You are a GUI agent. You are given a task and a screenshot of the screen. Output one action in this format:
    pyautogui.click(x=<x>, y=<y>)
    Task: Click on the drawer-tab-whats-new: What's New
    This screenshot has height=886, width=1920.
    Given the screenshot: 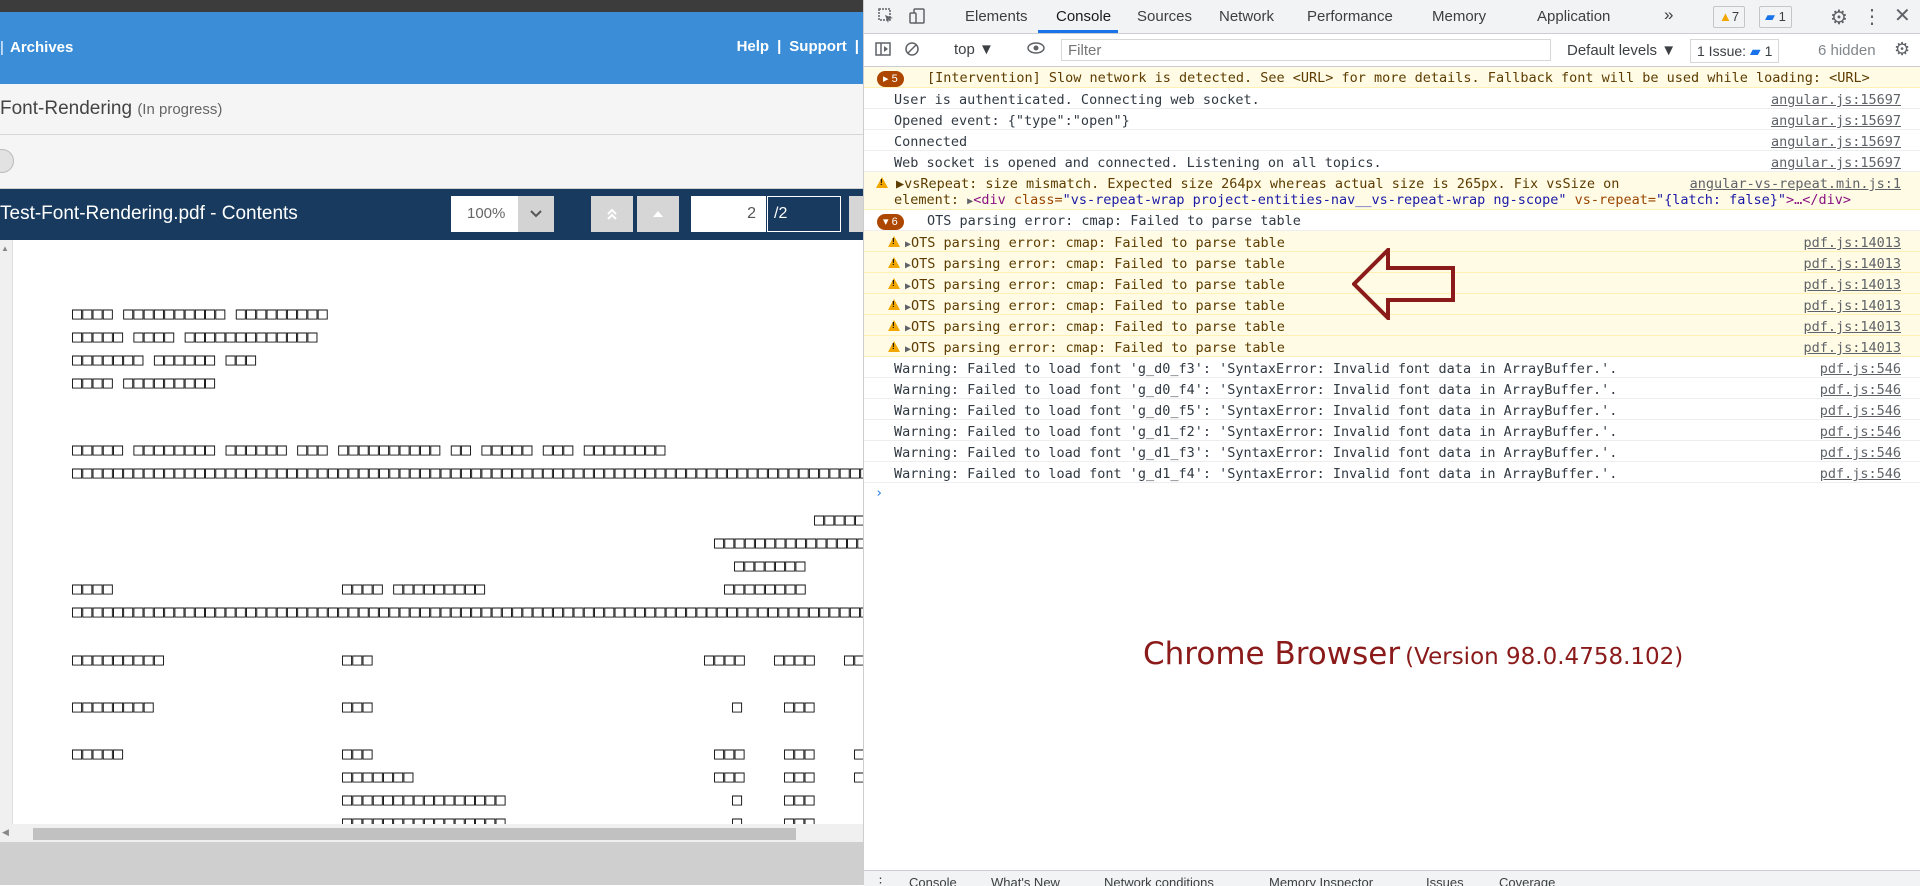 What is the action you would take?
    pyautogui.click(x=1025, y=880)
    